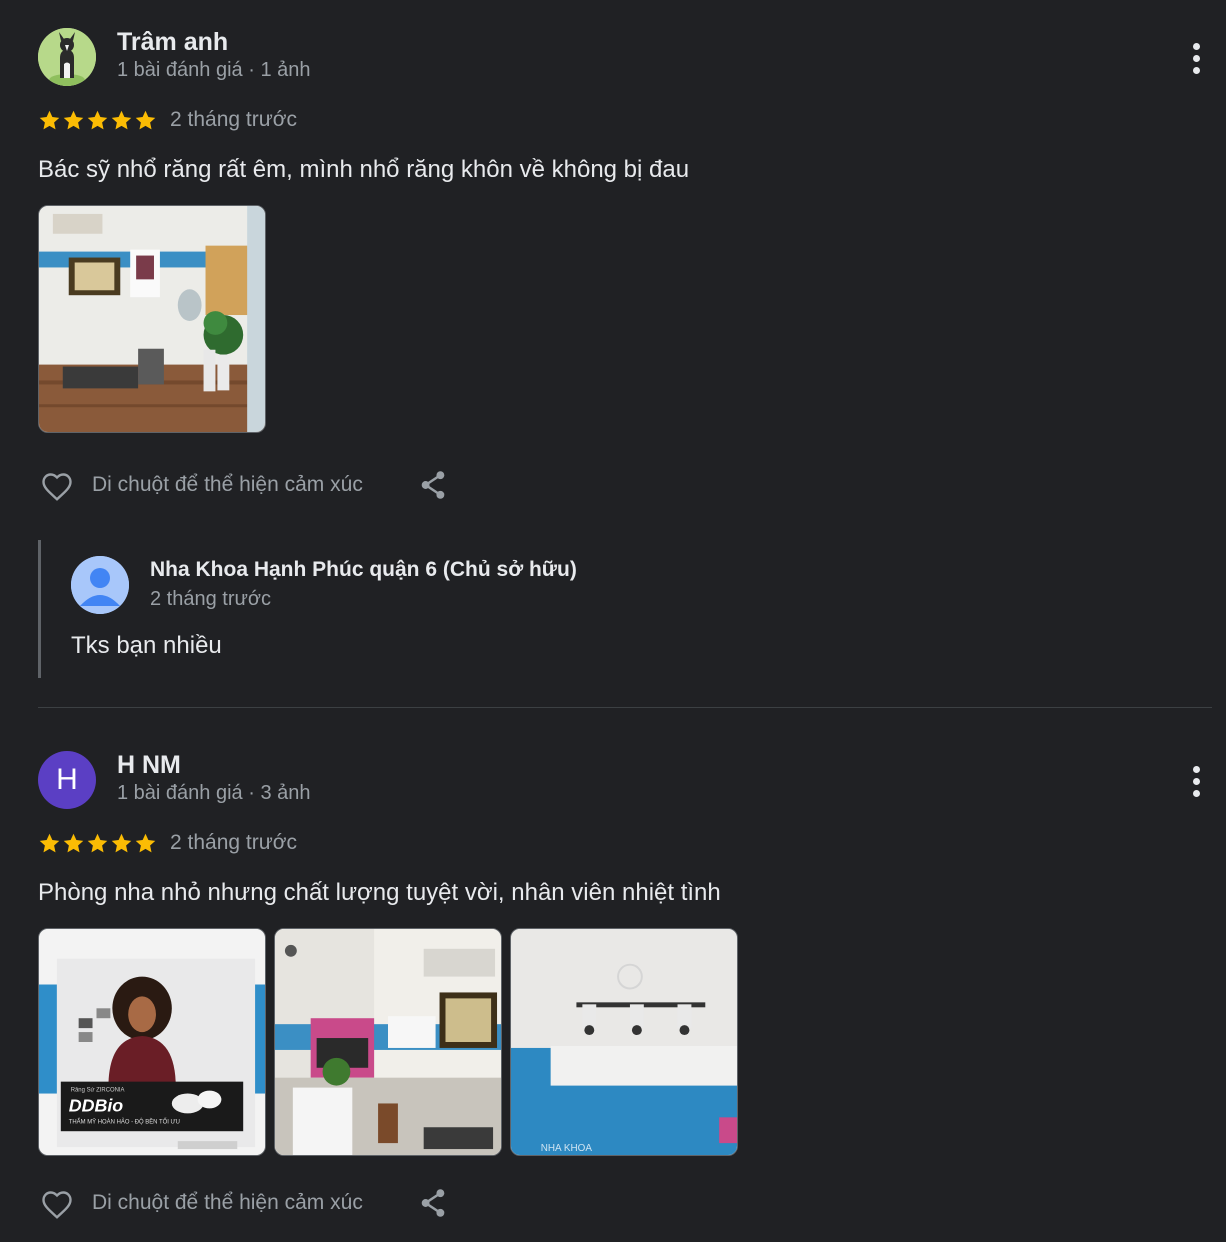 The image size is (1226, 1242). What do you see at coordinates (567, 1148) in the screenshot?
I see `svg-text: NHA KHOA` at bounding box center [567, 1148].